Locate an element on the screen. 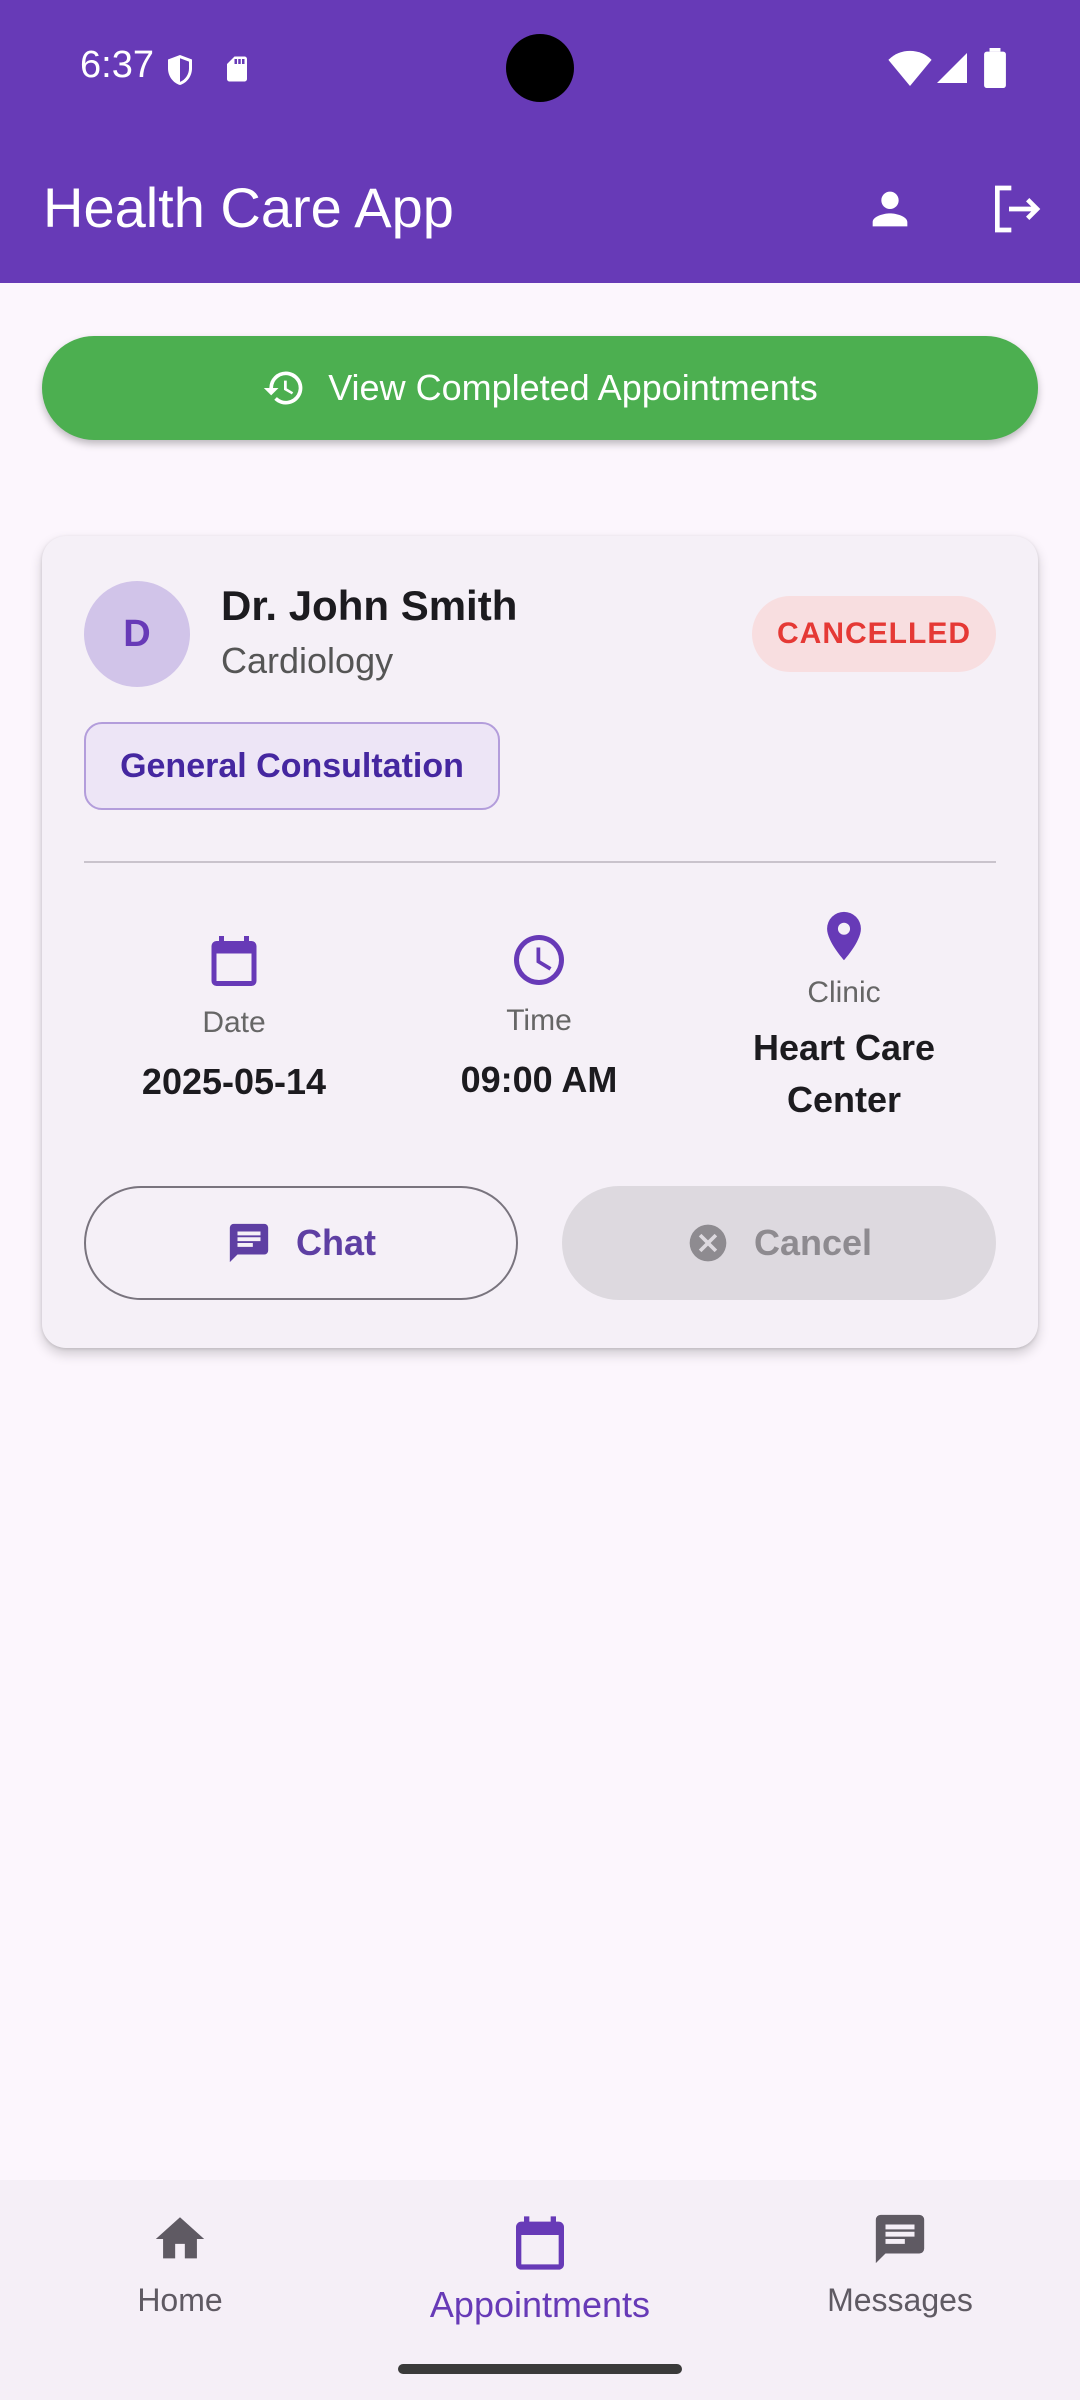 The height and width of the screenshot is (2400, 1080). location-pin-icon is located at coordinates (844, 936).